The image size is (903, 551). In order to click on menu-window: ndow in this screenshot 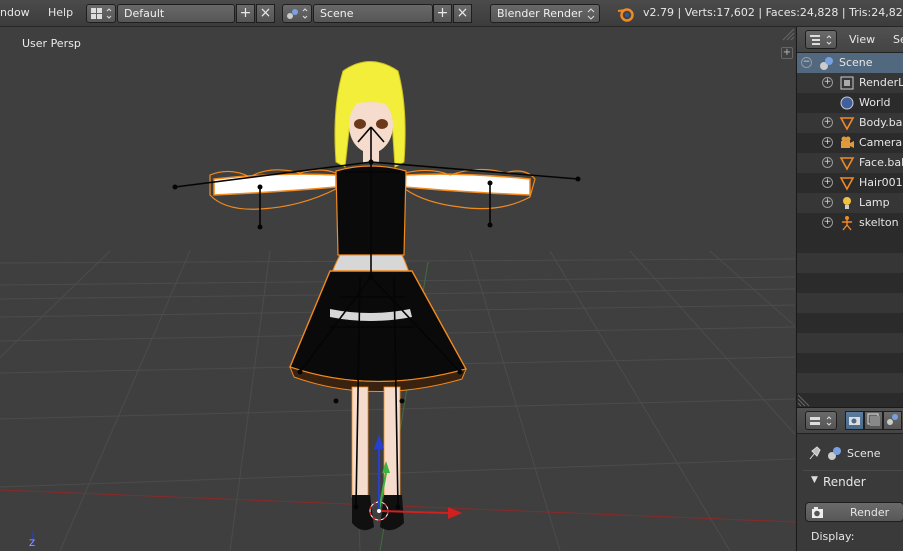, I will do `click(15, 12)`.